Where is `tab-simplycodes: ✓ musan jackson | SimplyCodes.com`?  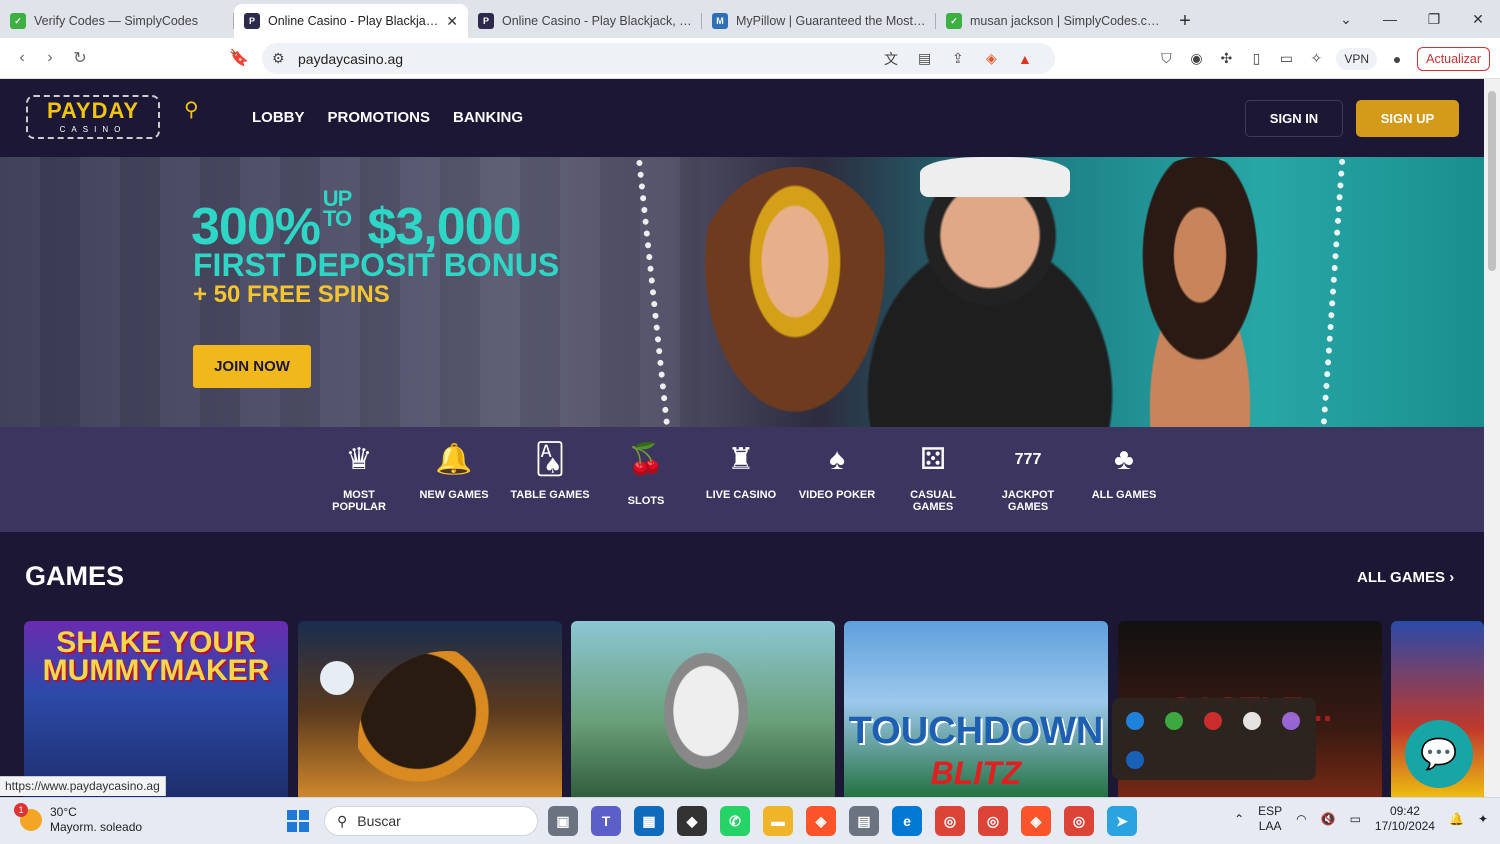
tab-simplycodes: ✓ musan jackson | SimplyCodes.com is located at coordinates (1053, 21).